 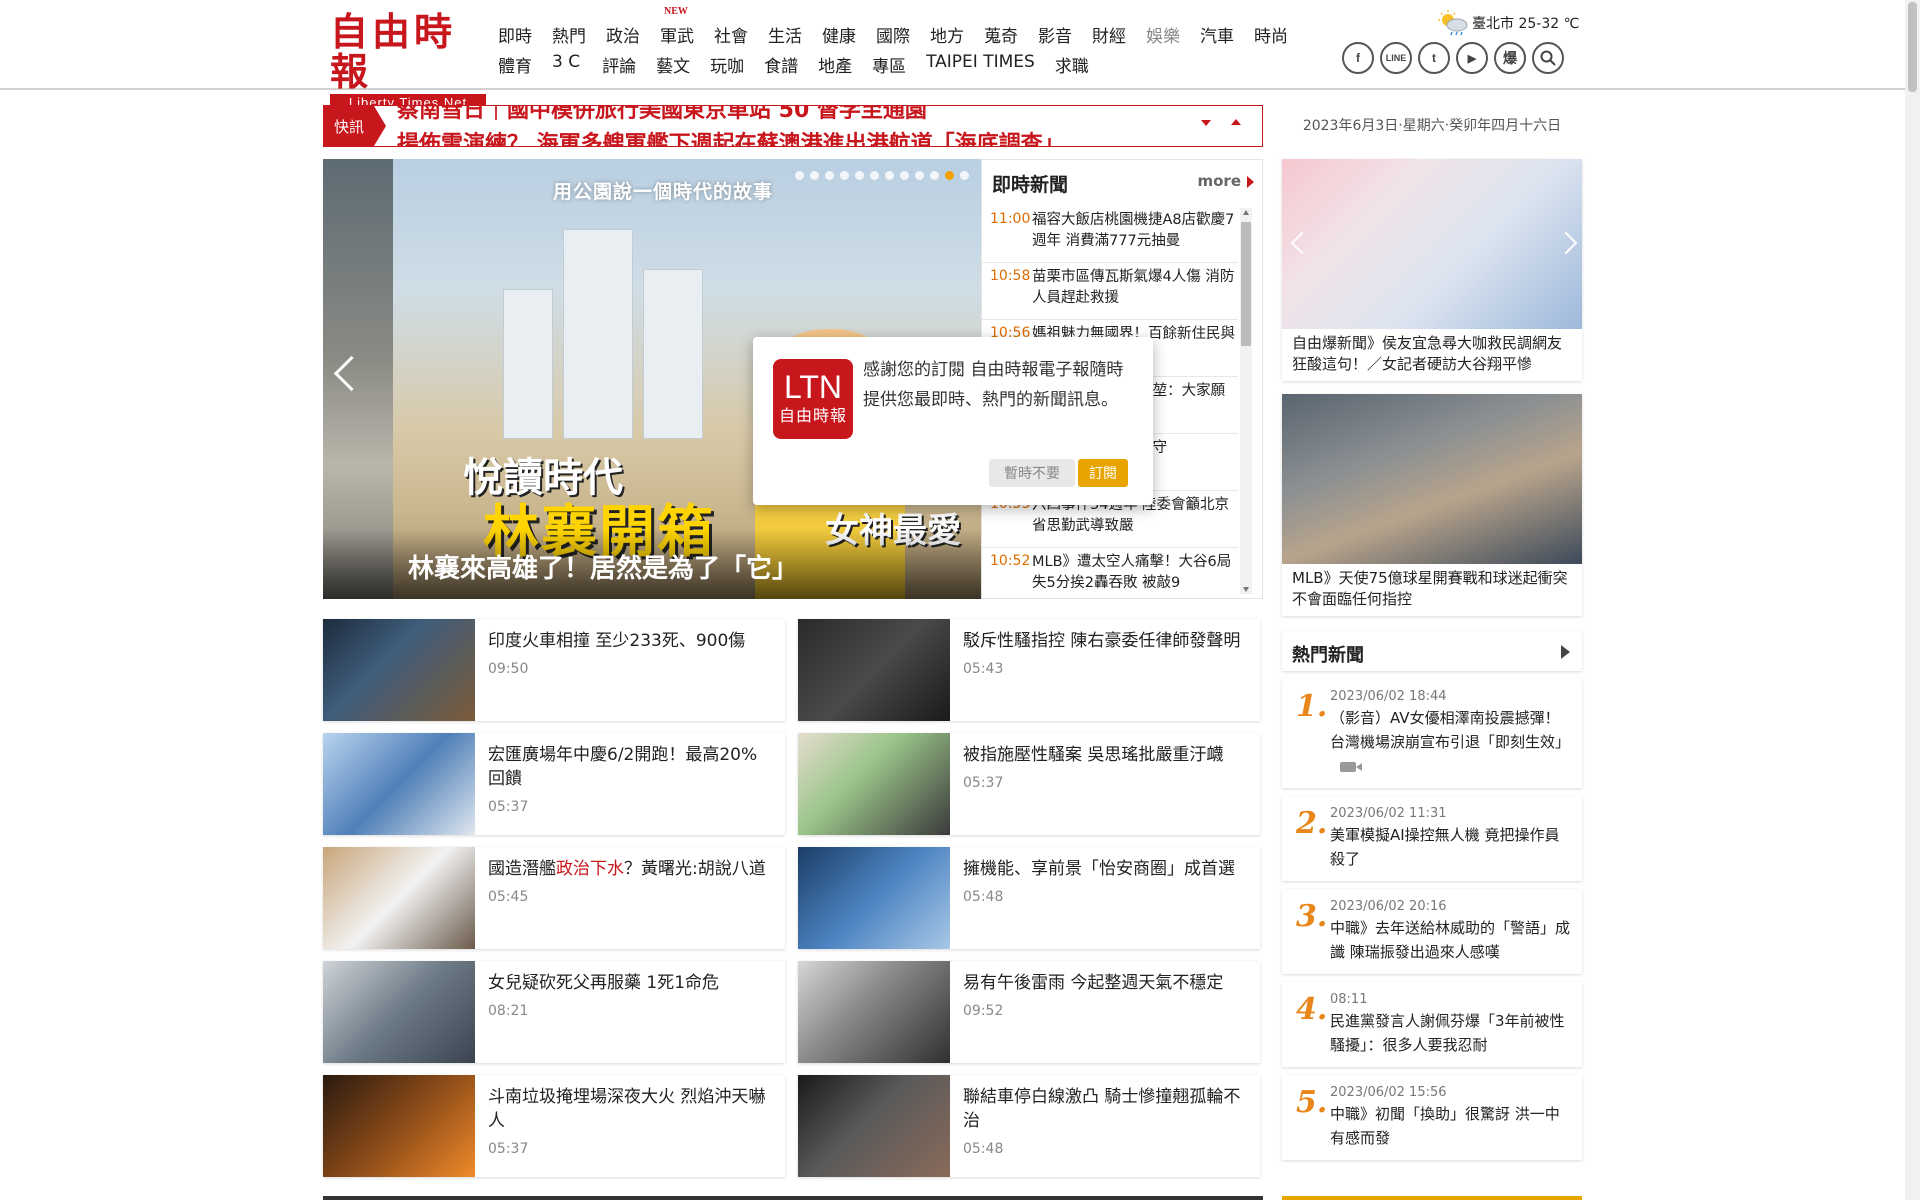 What do you see at coordinates (662, 115) in the screenshot?
I see `ticker-headline-previous: 蔡南彗日｜國中模併旅行美國東京車站 50 督学至通園` at bounding box center [662, 115].